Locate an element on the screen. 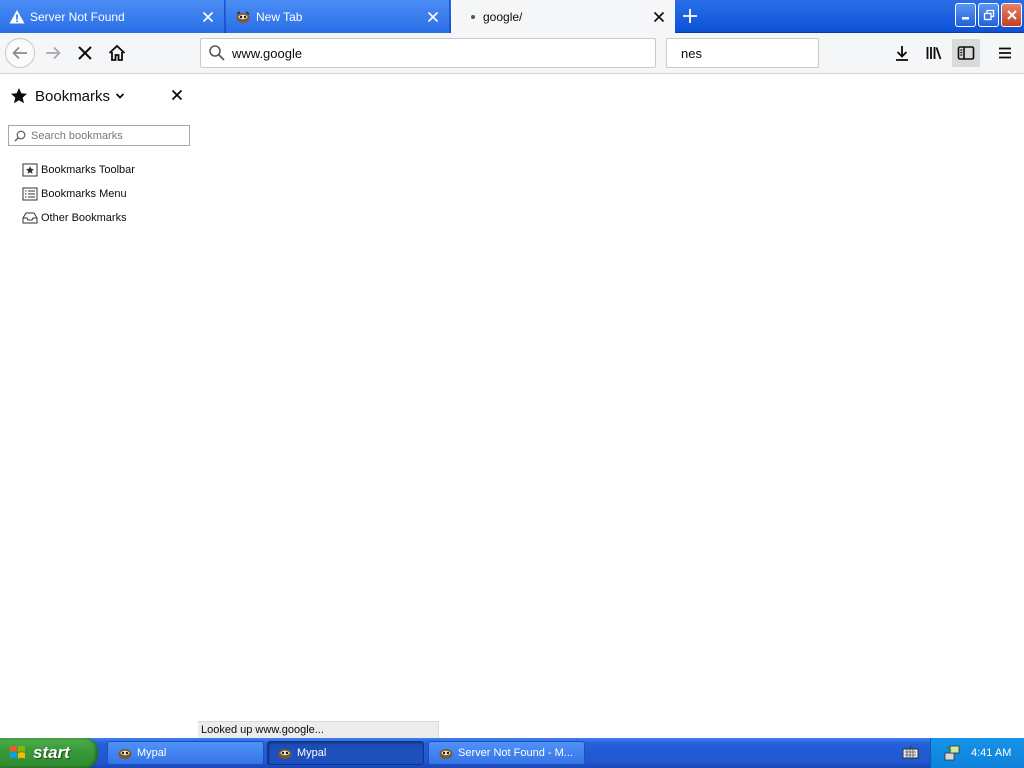 This screenshot has height=768, width=1024. loading-dot-icon is located at coordinates (473, 17).